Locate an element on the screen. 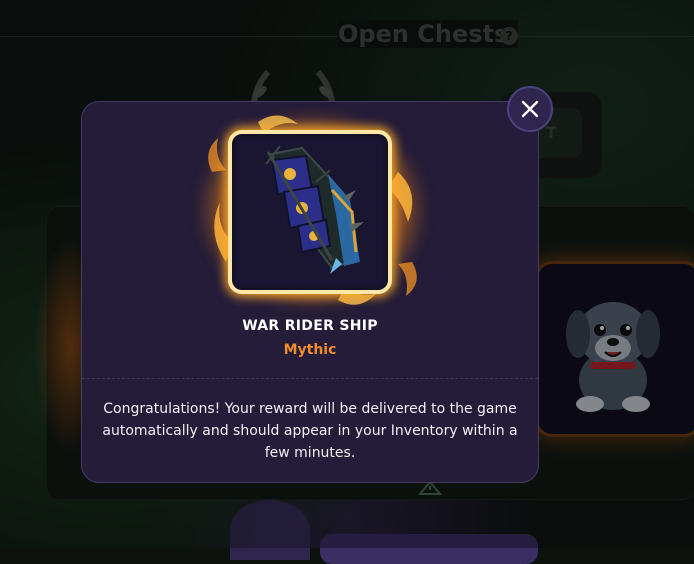 Image resolution: width=694 pixels, height=564 pixels. modal-divider is located at coordinates (310, 378).